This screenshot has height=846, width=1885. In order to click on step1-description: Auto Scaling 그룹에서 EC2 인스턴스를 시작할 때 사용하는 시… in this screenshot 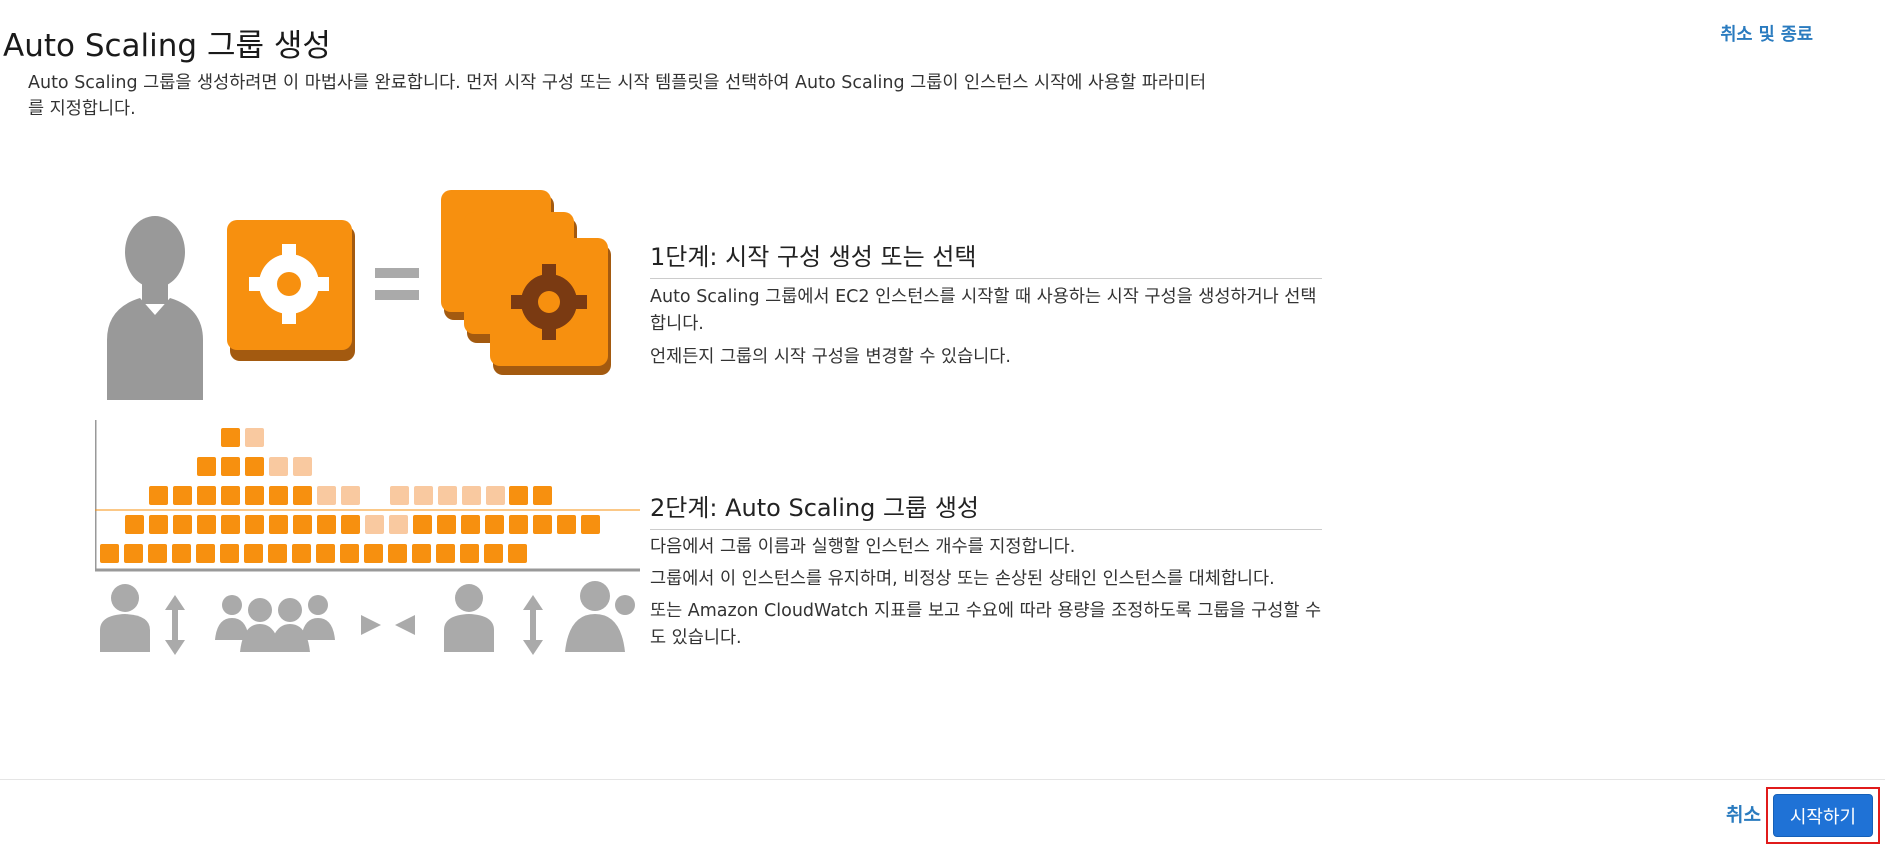, I will do `click(983, 310)`.